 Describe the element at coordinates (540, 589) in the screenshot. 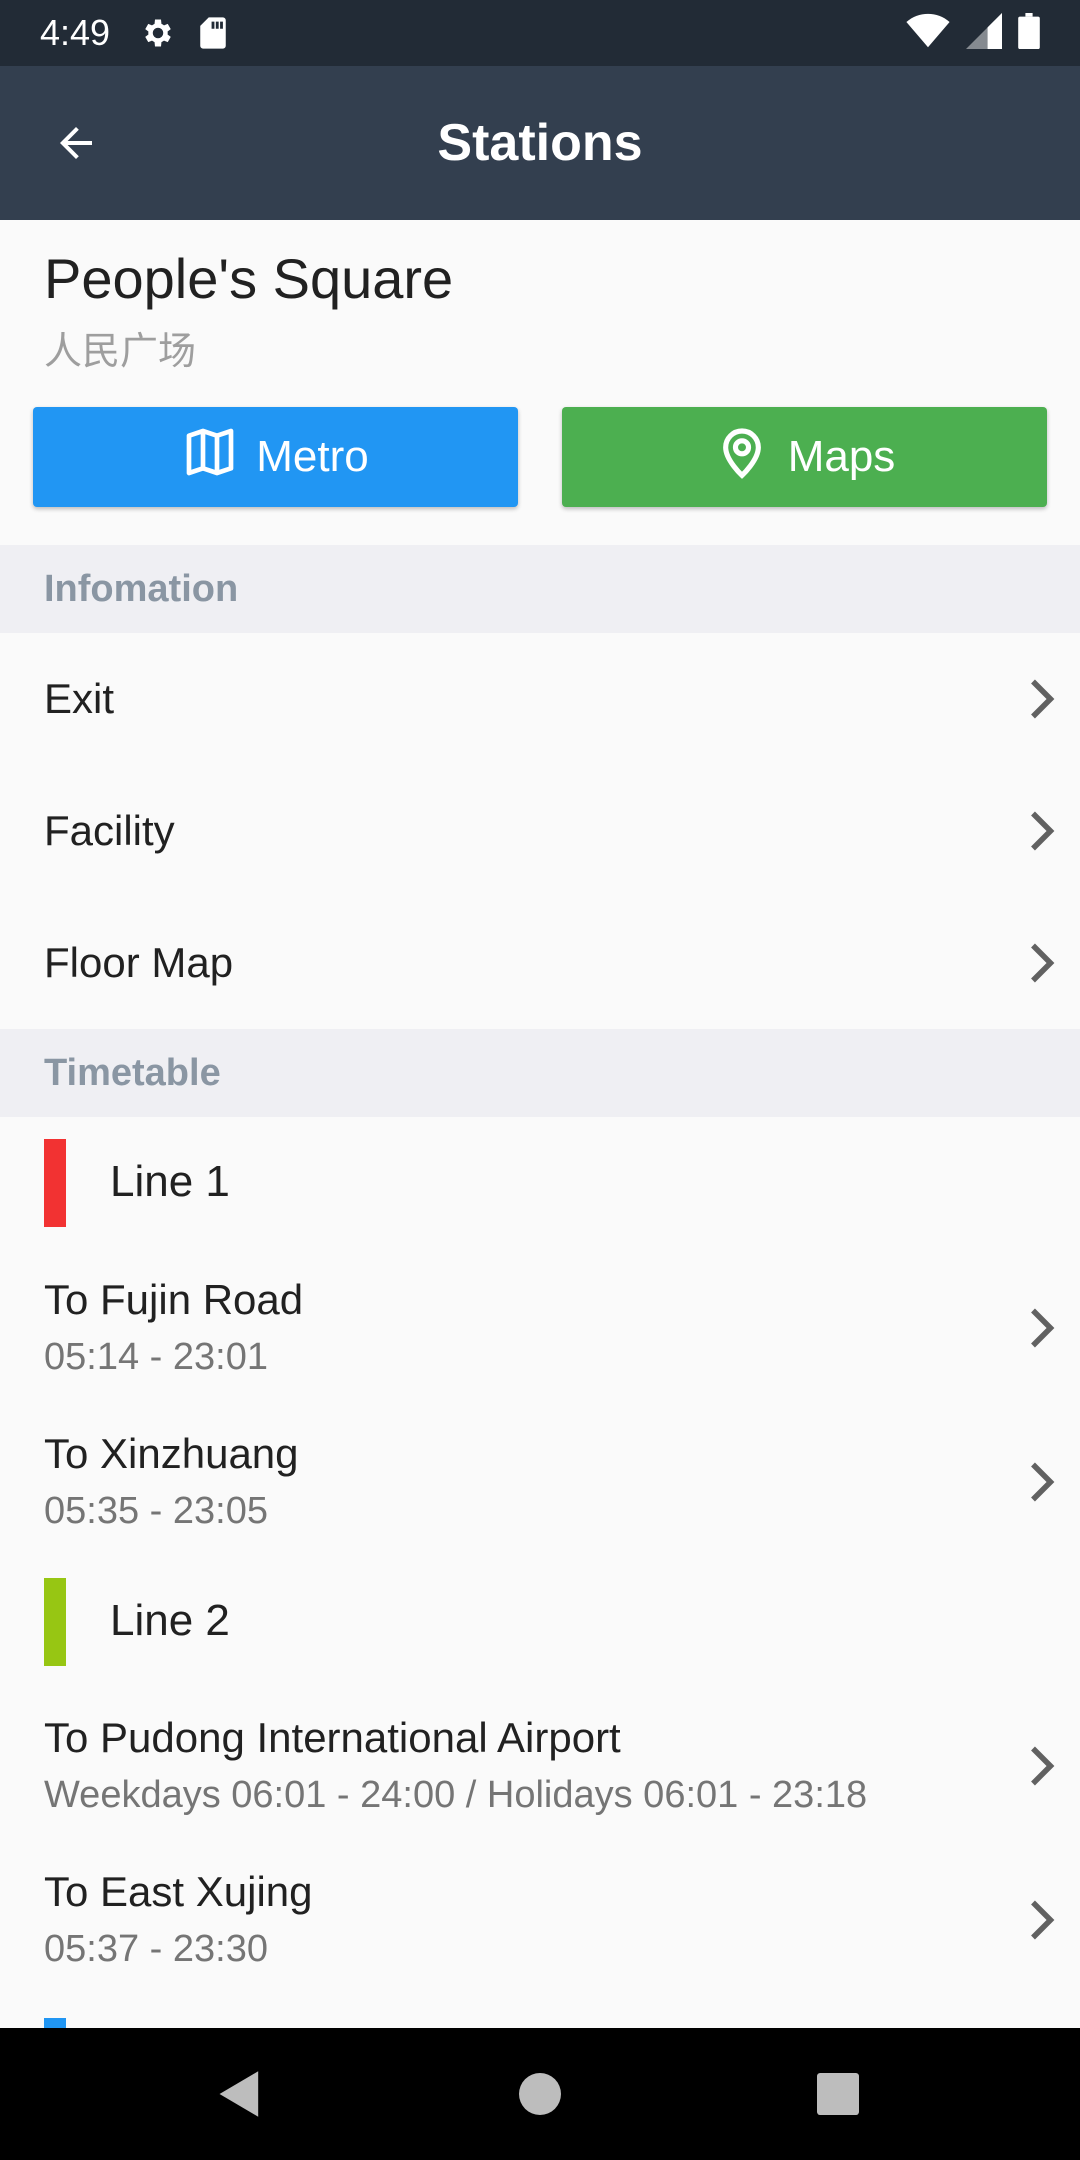

I see `section-header-information: Infomation` at that location.